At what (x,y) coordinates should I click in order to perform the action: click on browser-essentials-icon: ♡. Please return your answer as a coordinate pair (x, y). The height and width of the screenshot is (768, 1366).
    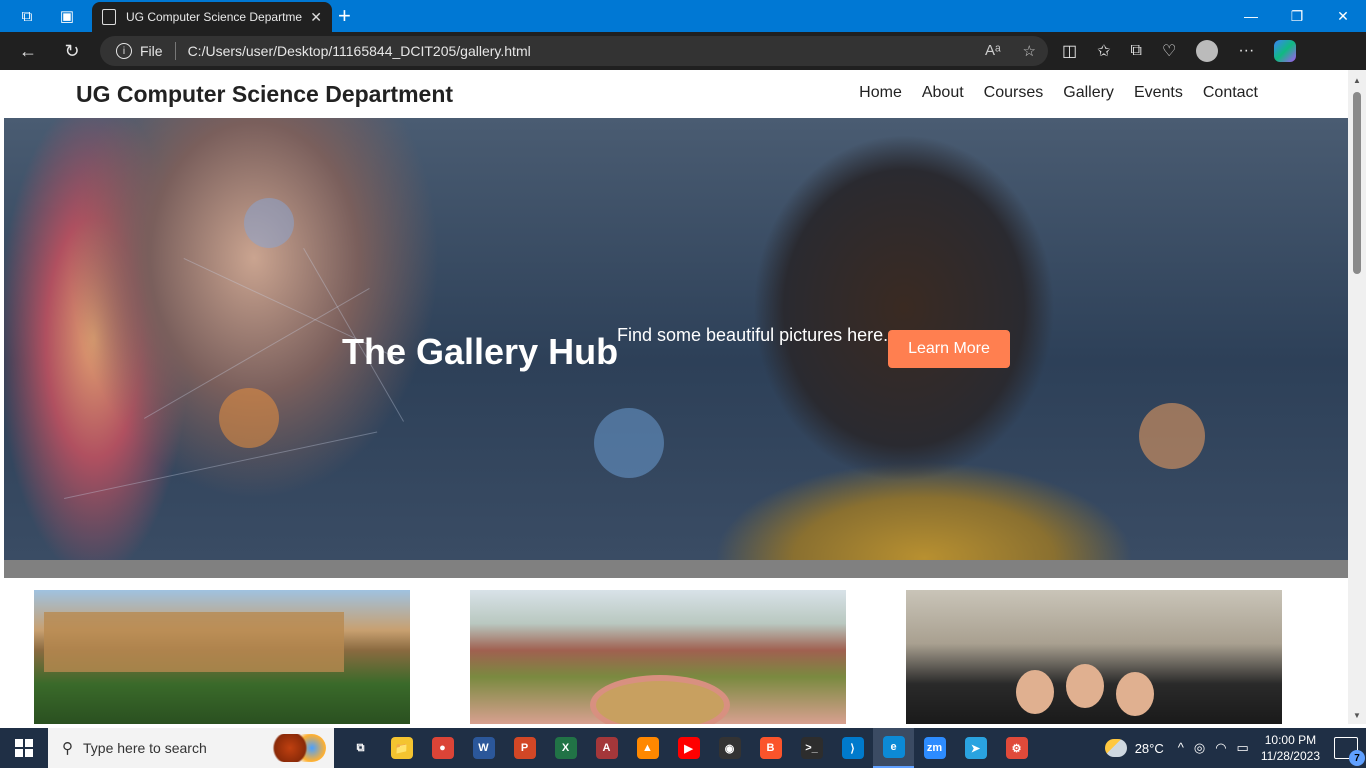
    Looking at the image, I should click on (1169, 51).